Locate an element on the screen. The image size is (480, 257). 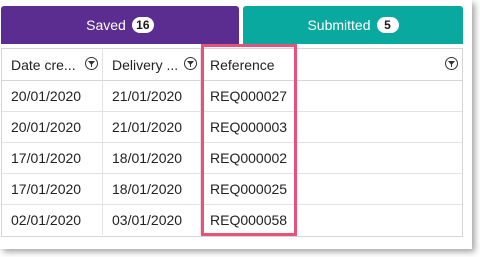
table-row: 20/01/2020 21/01/2020 REQ000027 is located at coordinates (232, 96).